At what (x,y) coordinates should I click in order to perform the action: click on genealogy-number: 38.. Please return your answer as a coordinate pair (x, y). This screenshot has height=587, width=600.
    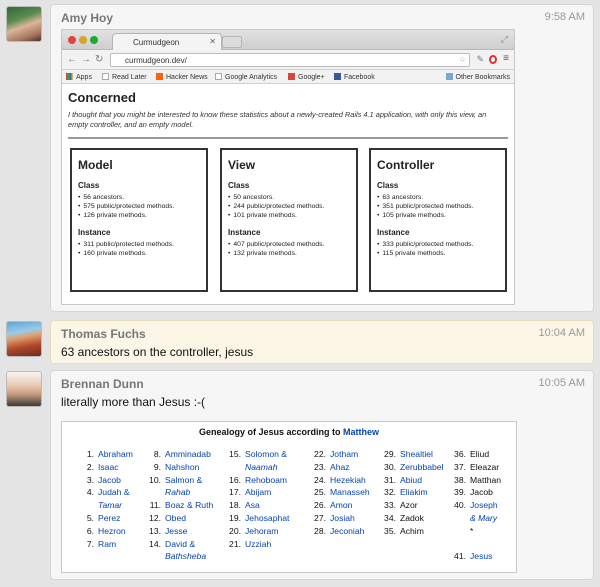
    Looking at the image, I should click on (460, 479).